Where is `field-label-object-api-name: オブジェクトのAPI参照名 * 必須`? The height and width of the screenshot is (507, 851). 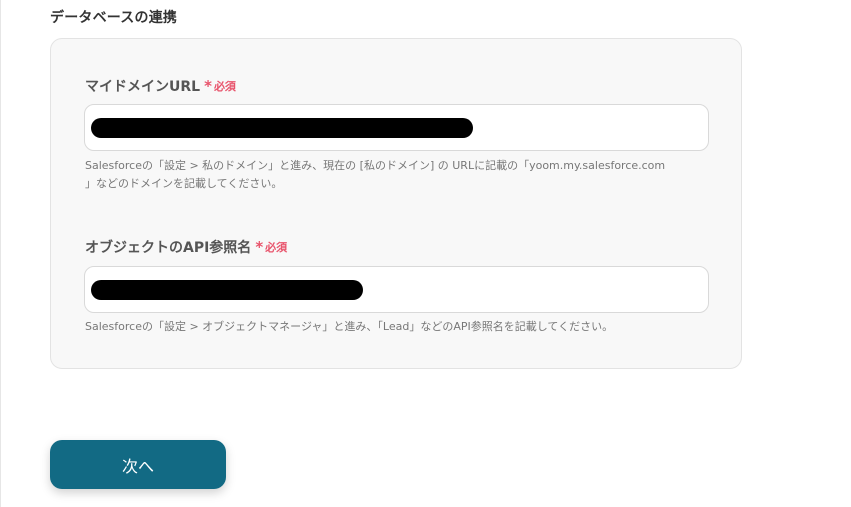
field-label-object-api-name: オブジェクトのAPI参照名 * 必須 is located at coordinates (186, 247).